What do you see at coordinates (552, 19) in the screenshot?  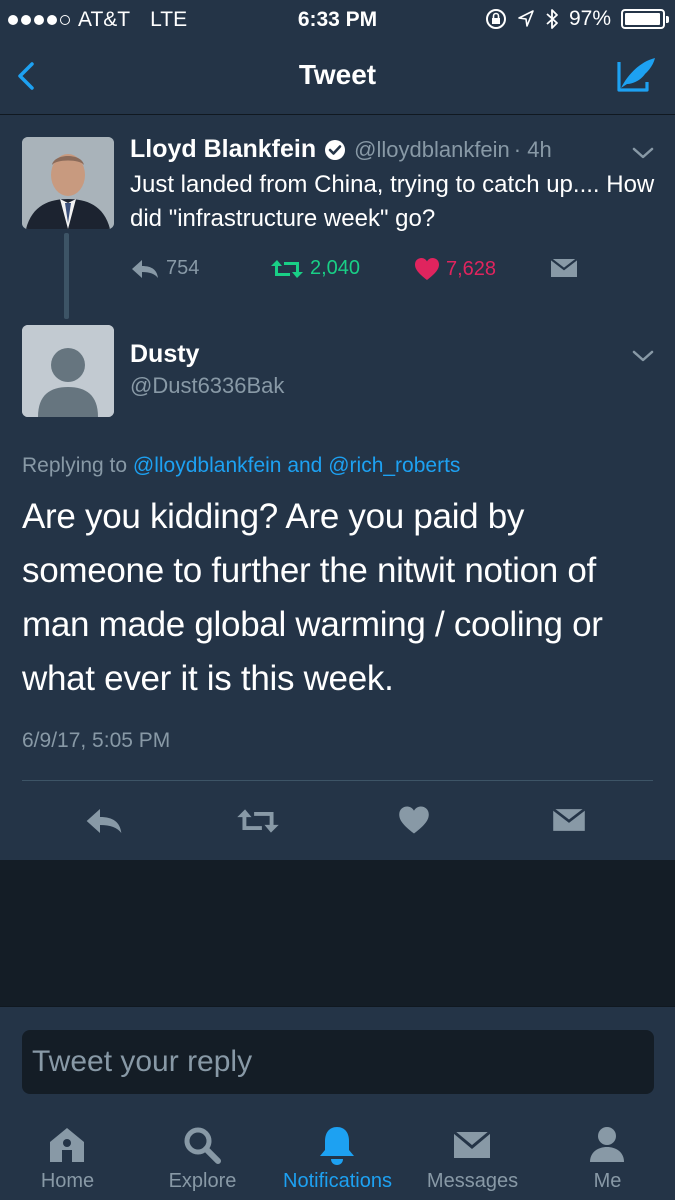 I see `bluetooth-icon` at bounding box center [552, 19].